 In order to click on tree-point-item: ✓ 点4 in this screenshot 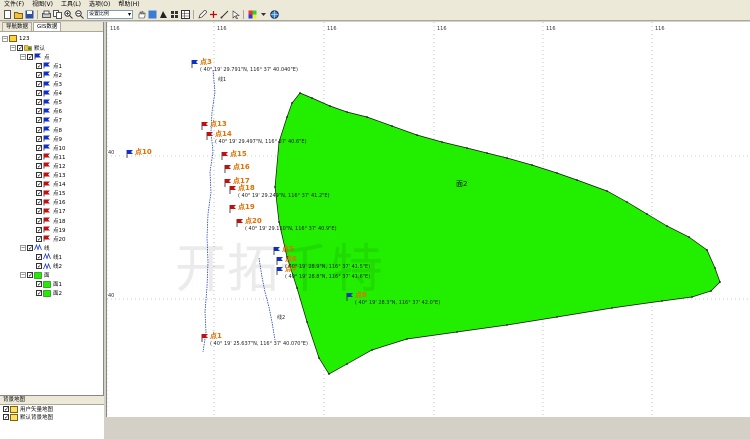, I will do `click(49, 93)`.